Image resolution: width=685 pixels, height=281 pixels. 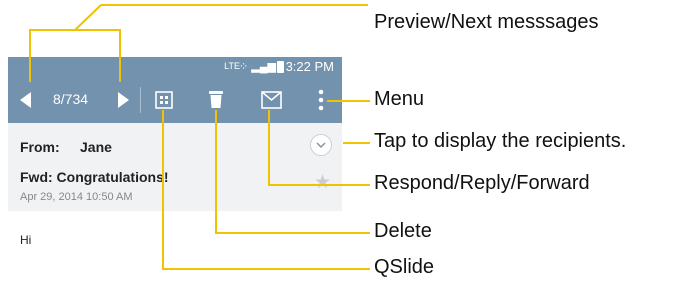 I want to click on callout-respond: Respond/Reply/Forward, so click(x=482, y=183).